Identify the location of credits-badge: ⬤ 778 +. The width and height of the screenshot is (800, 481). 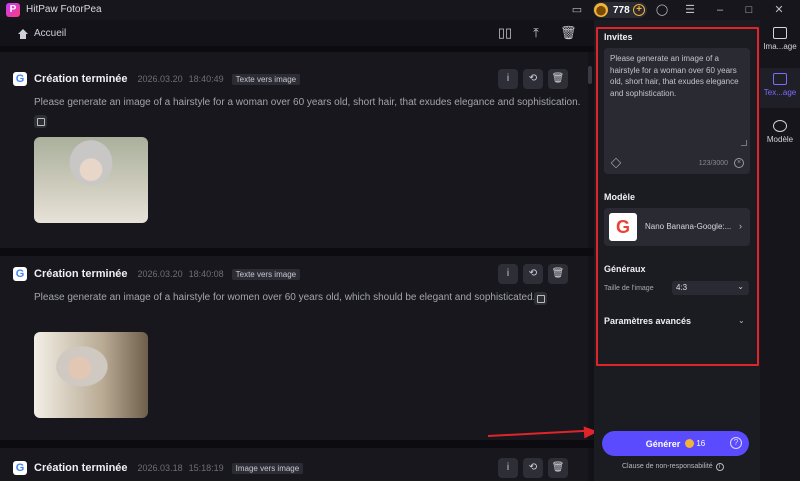
(620, 10).